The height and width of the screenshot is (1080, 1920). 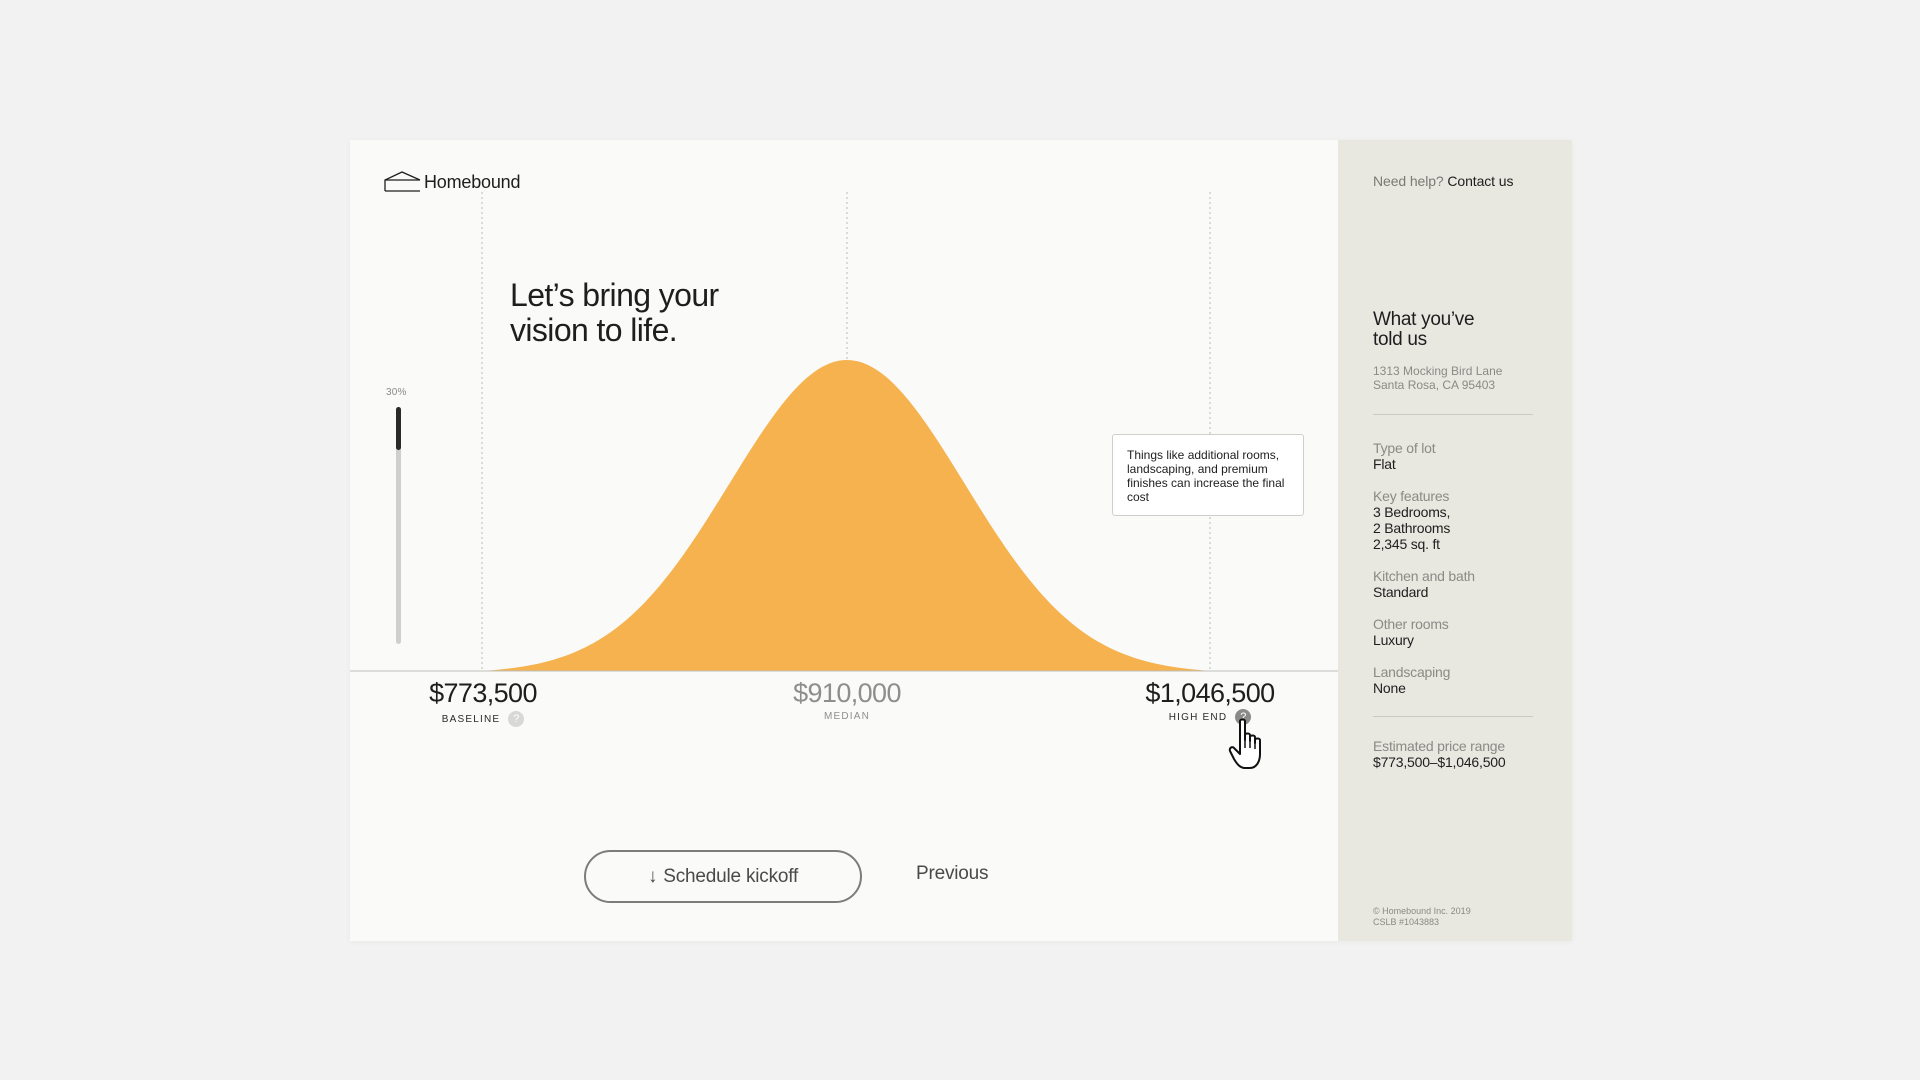 I want to click on summary-field-label: Type of lot, so click(x=1404, y=448).